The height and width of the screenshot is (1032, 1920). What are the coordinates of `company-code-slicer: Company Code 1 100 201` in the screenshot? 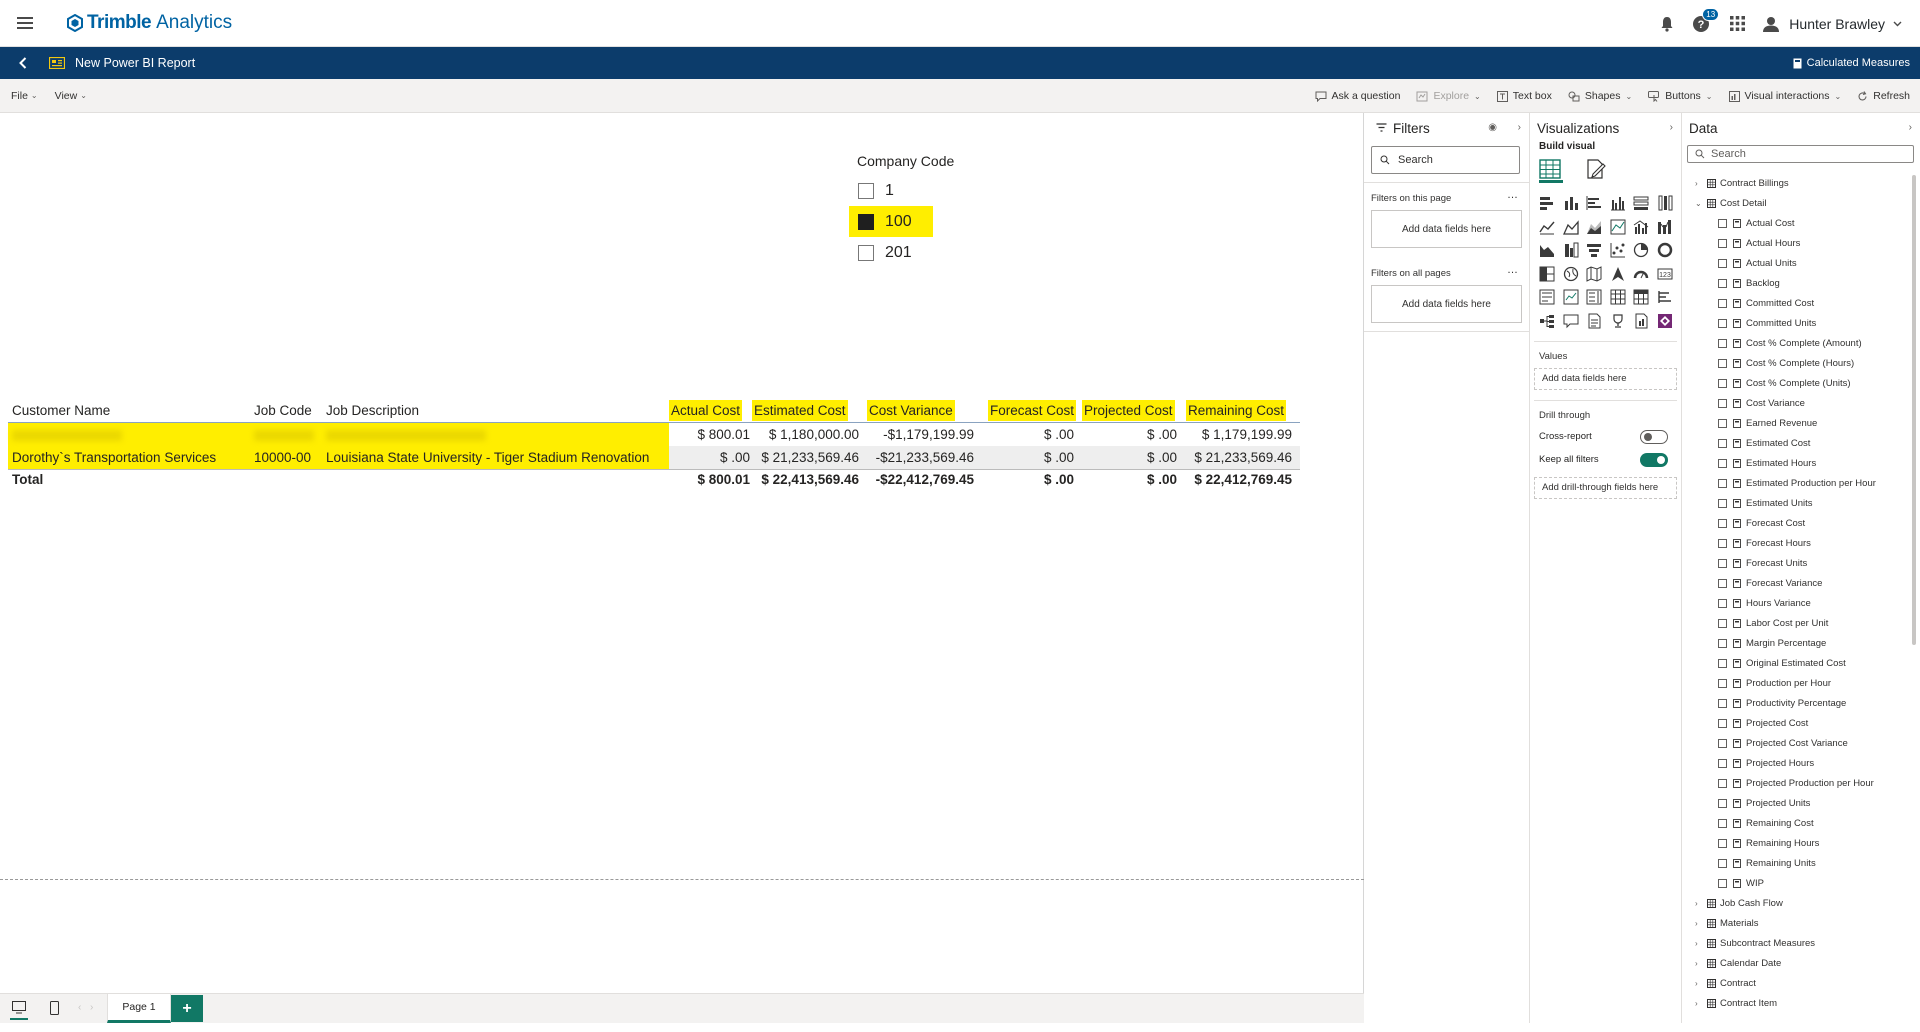 It's located at (901, 210).